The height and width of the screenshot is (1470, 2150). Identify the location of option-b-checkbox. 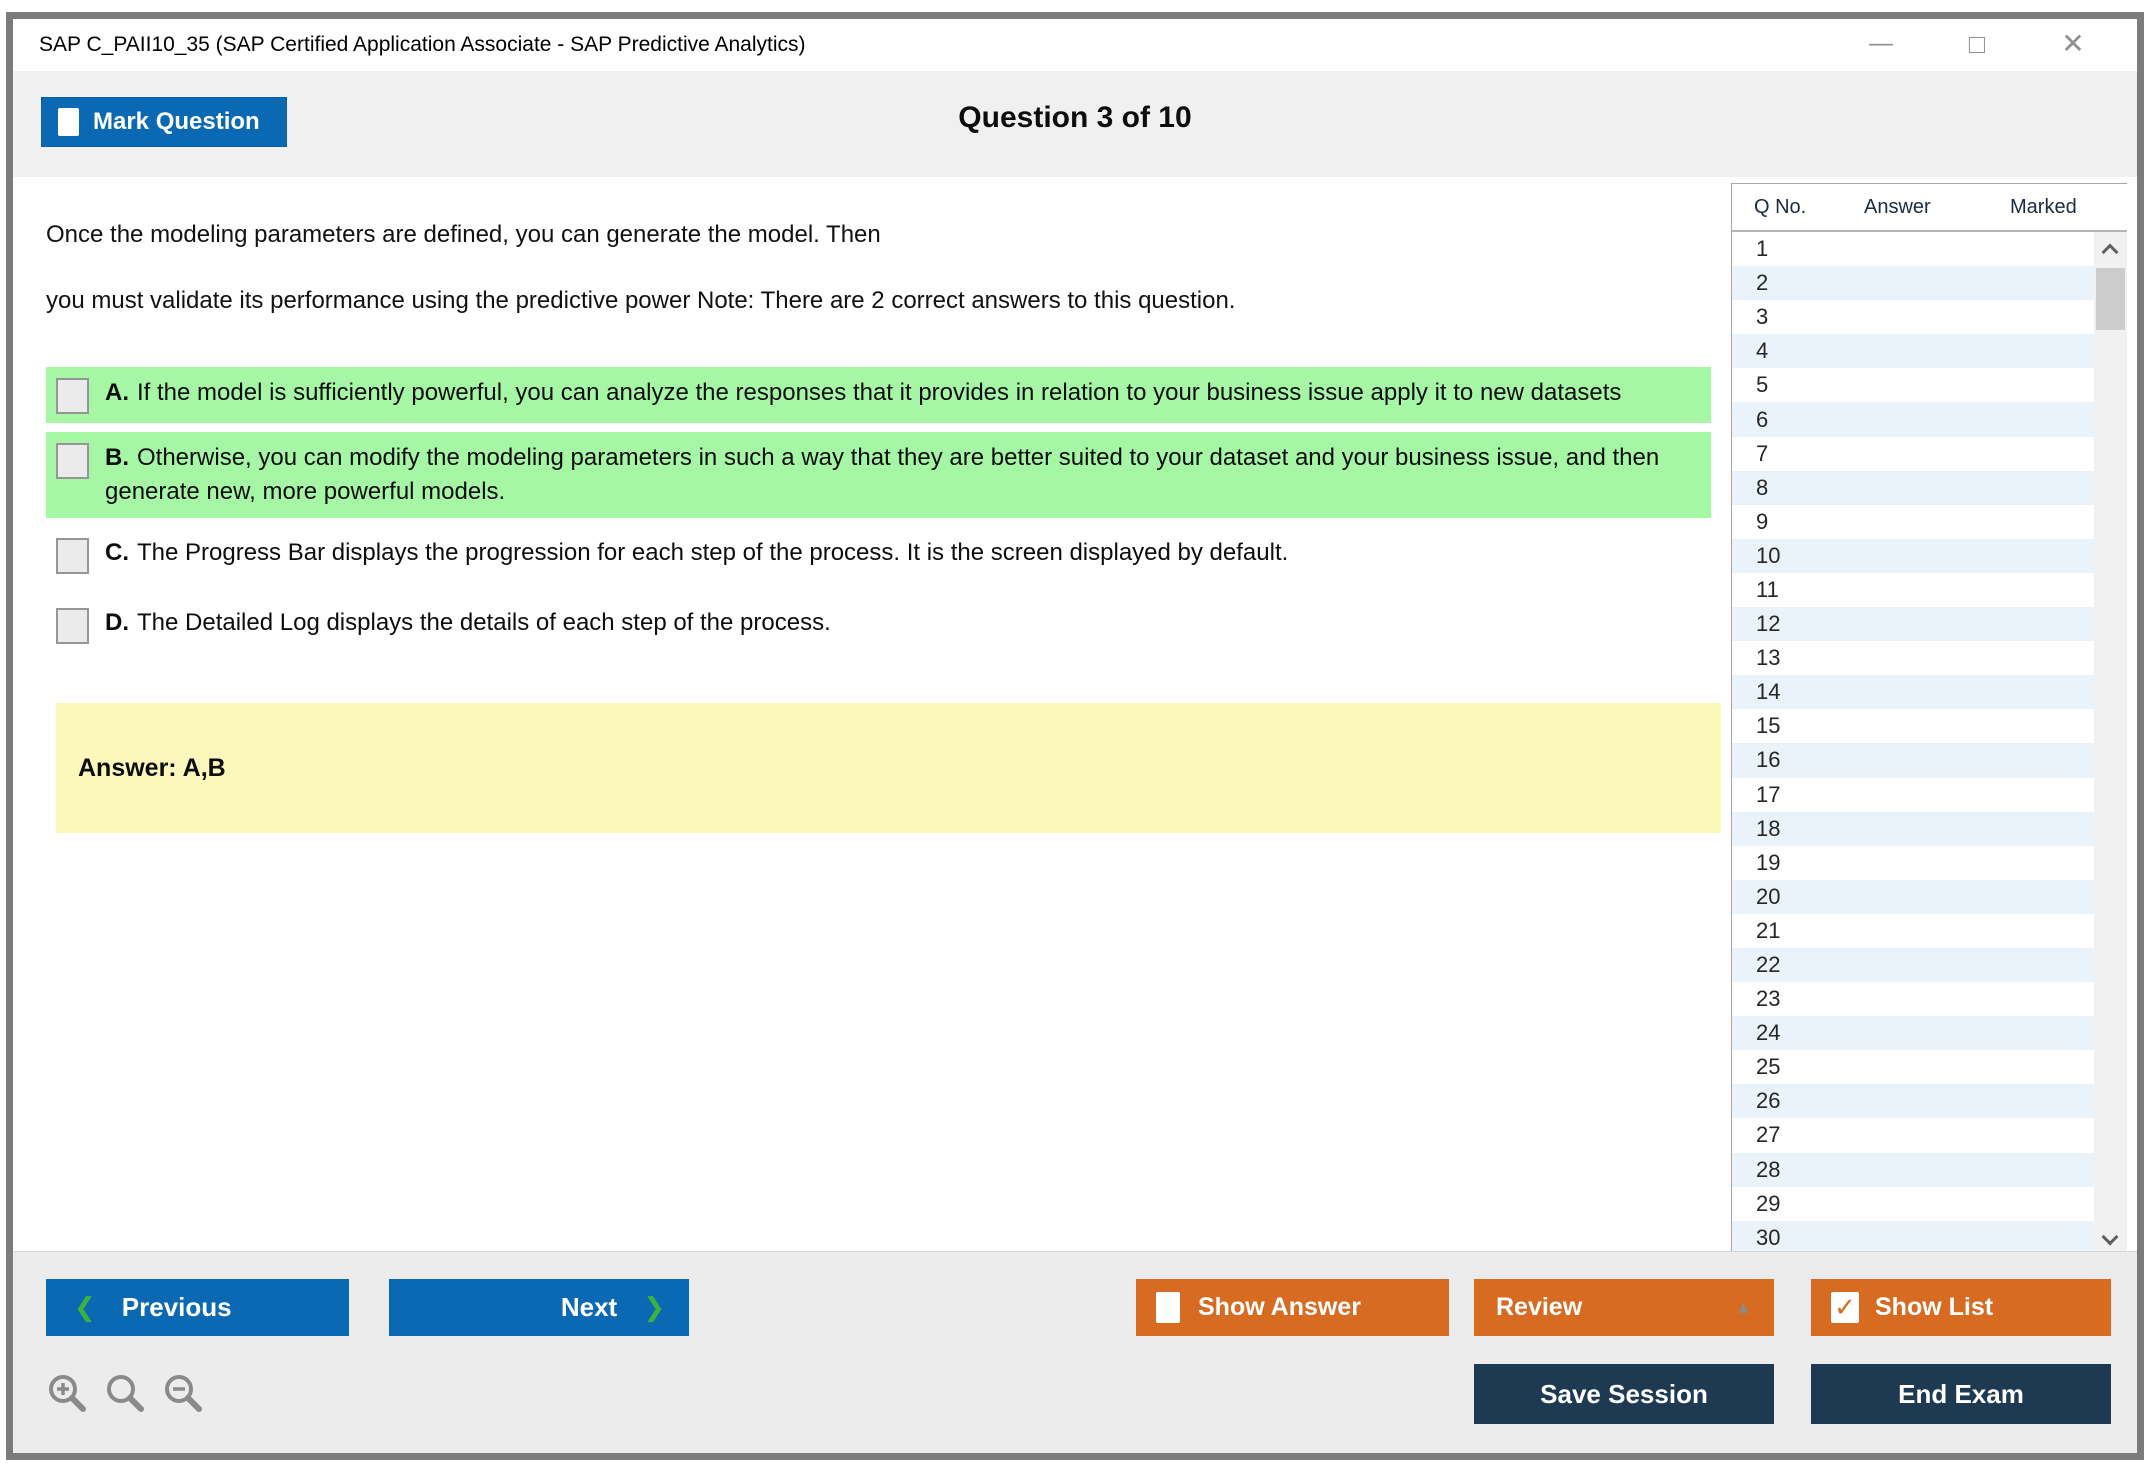
(72, 461).